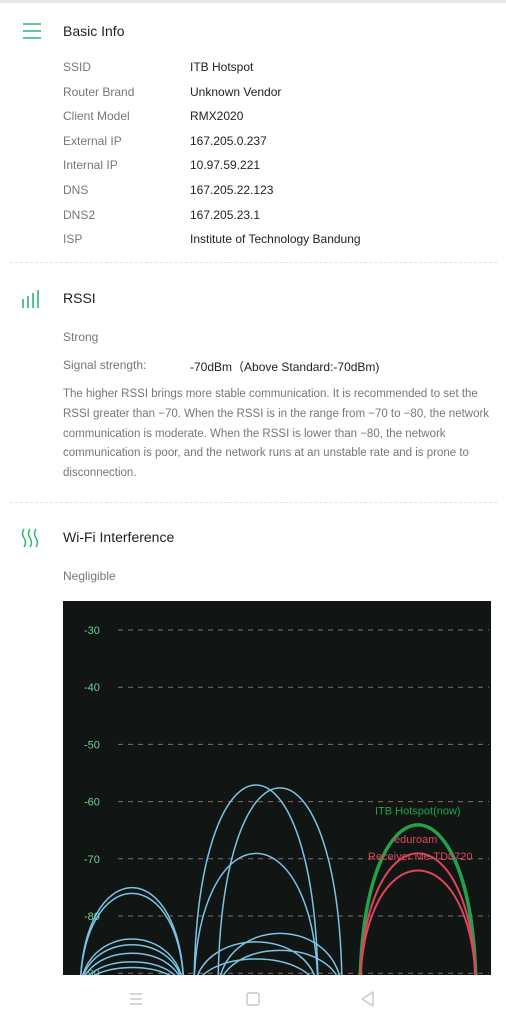 This screenshot has width=506, height=1024. I want to click on interference-status: Negligible, so click(89, 576).